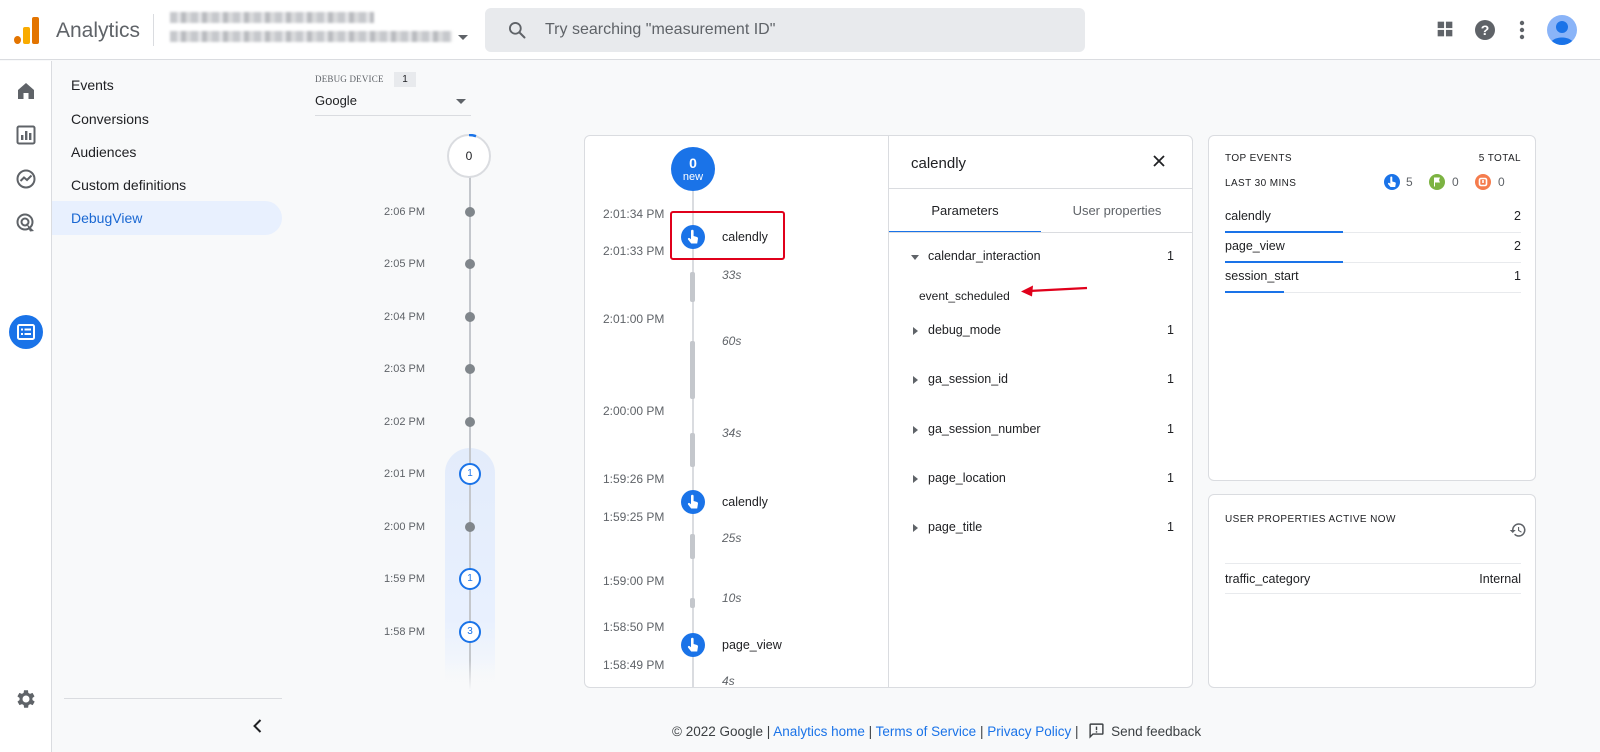  What do you see at coordinates (1040, 382) in the screenshot?
I see `parameter-row: ga_session_id 1` at bounding box center [1040, 382].